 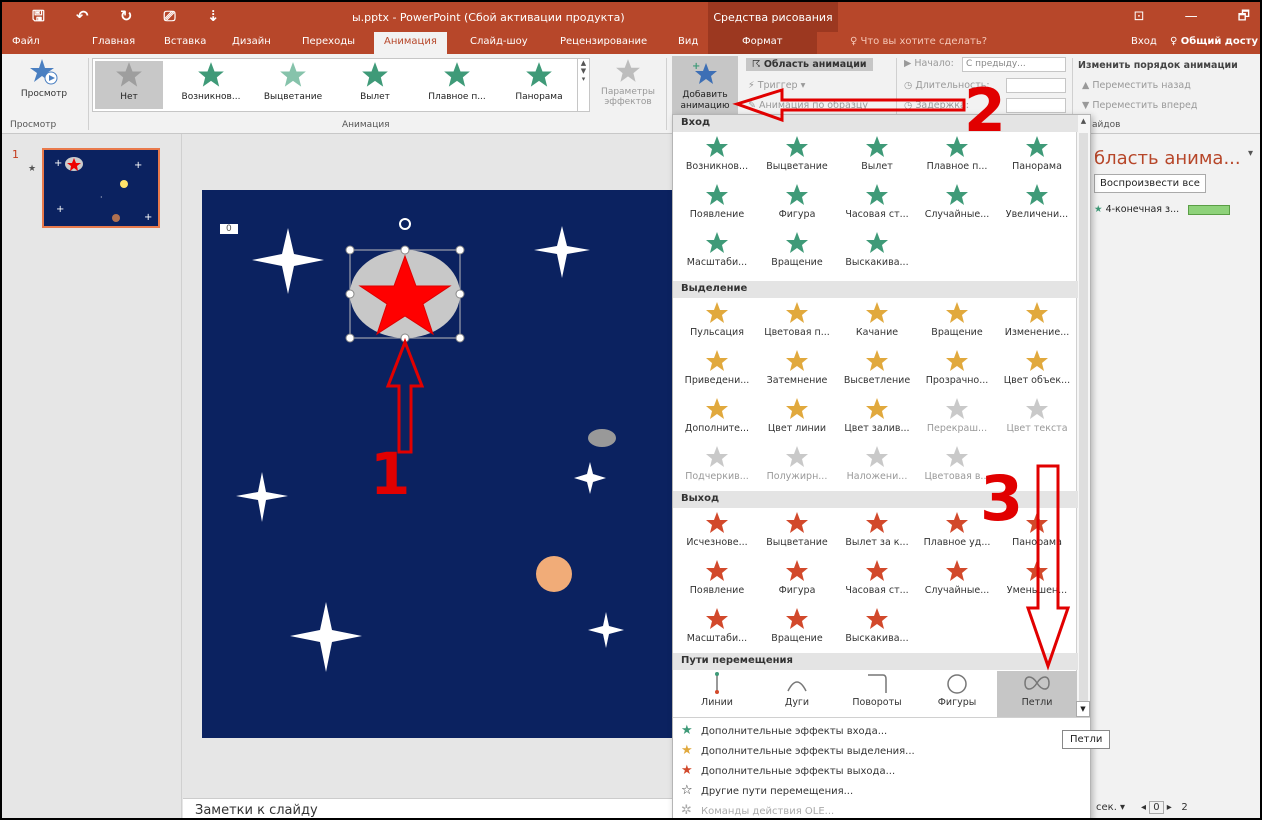 I want to click on entrance-effect-4: Панорама, so click(x=1037, y=158).